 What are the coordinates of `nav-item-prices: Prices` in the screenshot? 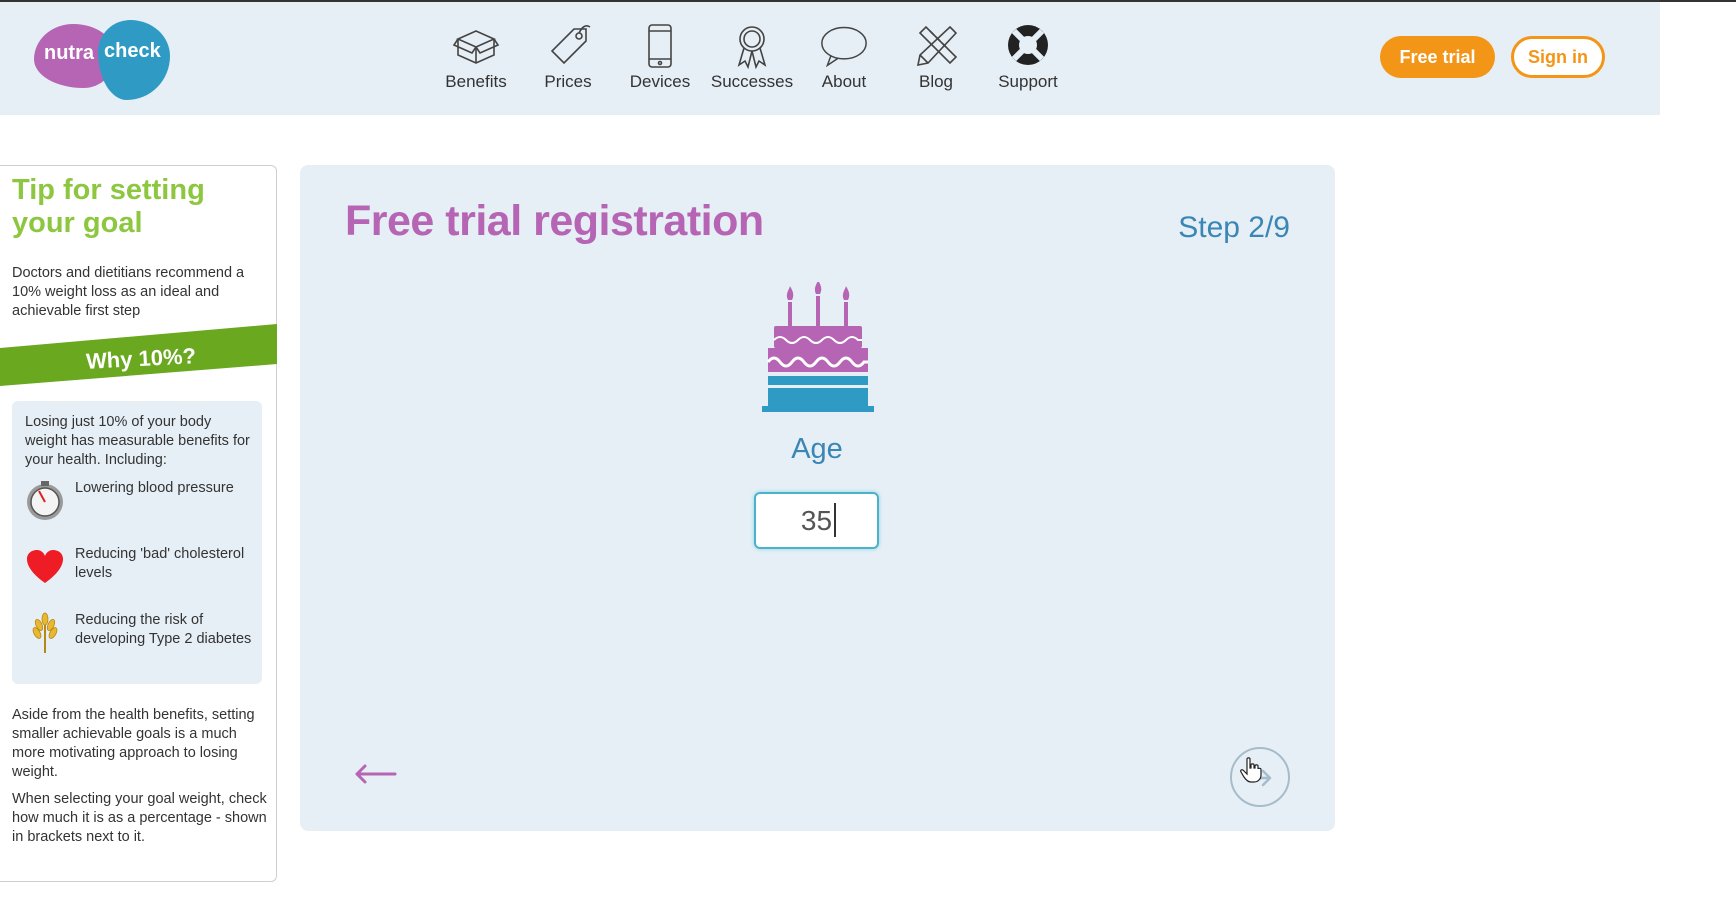 It's located at (568, 62).